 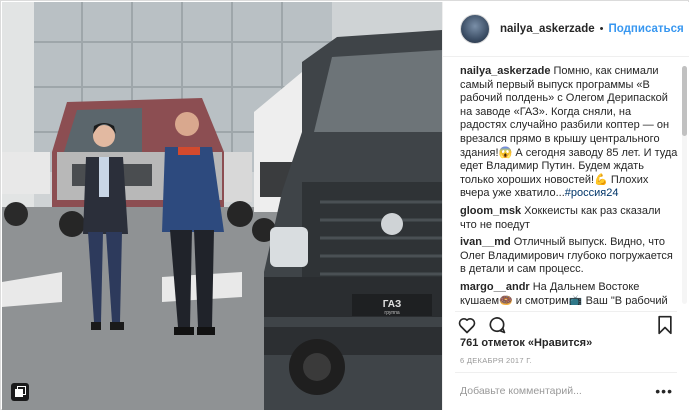 What do you see at coordinates (684, 101) in the screenshot?
I see `scrollbar-thumb` at bounding box center [684, 101].